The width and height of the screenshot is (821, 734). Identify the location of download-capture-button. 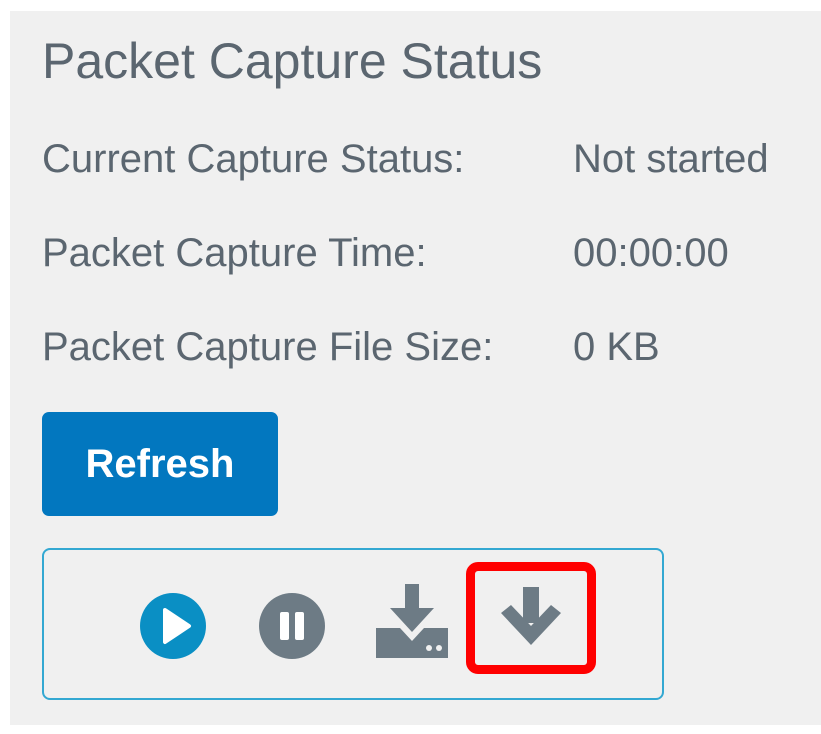
(531, 619).